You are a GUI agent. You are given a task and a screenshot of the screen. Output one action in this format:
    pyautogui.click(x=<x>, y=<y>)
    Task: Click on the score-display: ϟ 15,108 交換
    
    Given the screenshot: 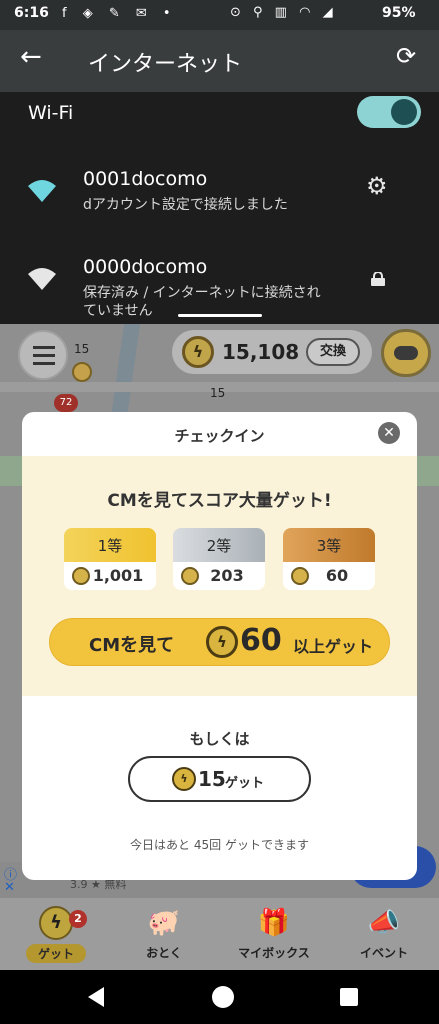 What is the action you would take?
    pyautogui.click(x=272, y=352)
    